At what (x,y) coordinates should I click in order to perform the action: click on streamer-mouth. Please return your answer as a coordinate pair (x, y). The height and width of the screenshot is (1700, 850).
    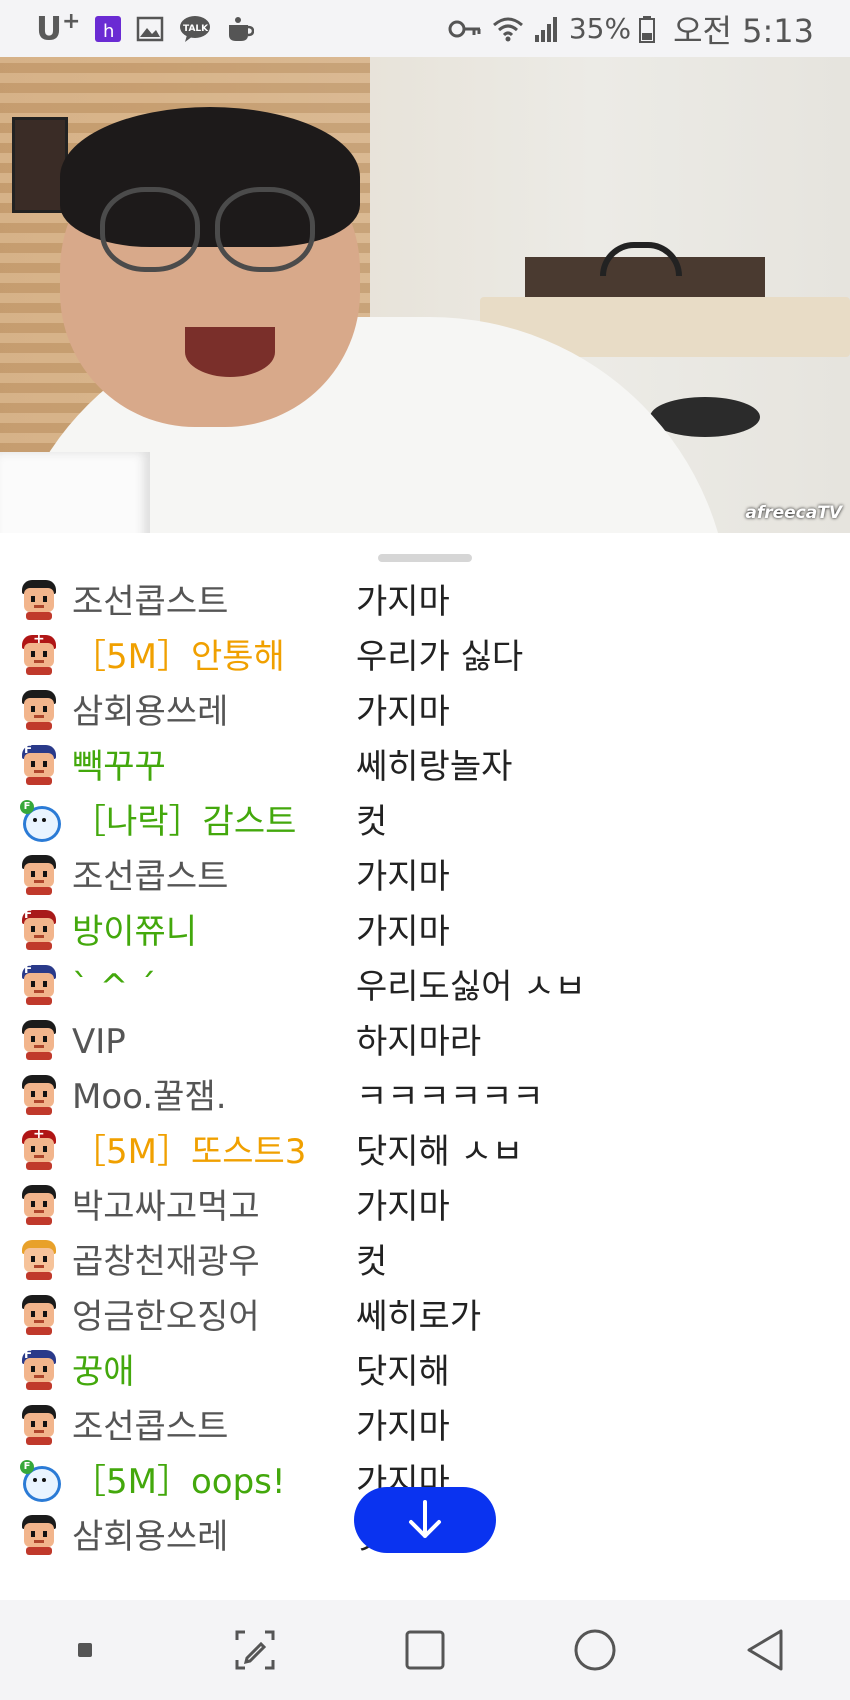
    Looking at the image, I should click on (230, 352).